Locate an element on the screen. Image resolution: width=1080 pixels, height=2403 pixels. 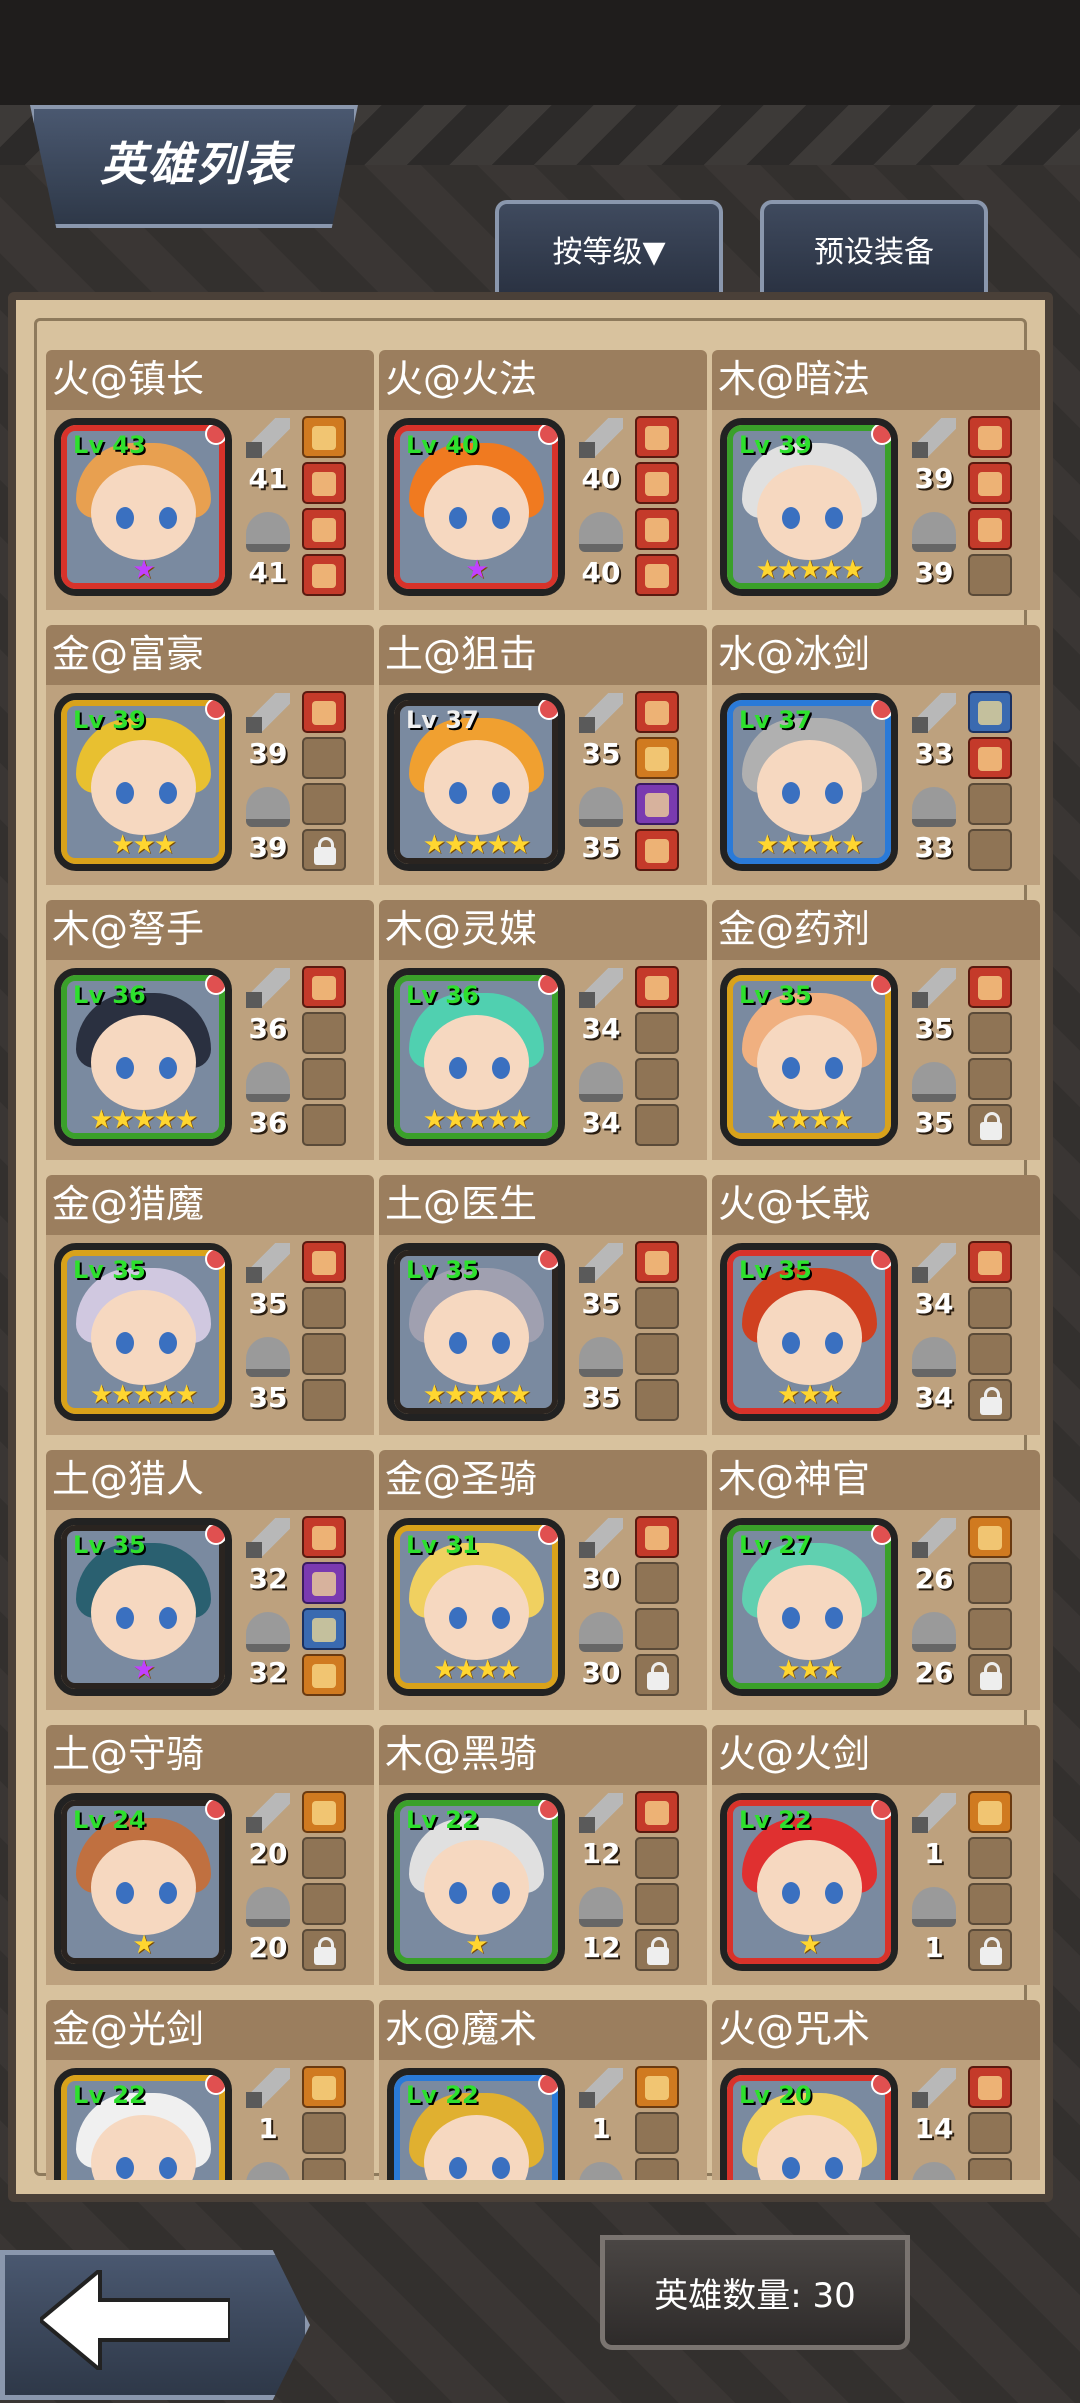
hero-portrait: Lv 43 ★ is located at coordinates (143, 507).